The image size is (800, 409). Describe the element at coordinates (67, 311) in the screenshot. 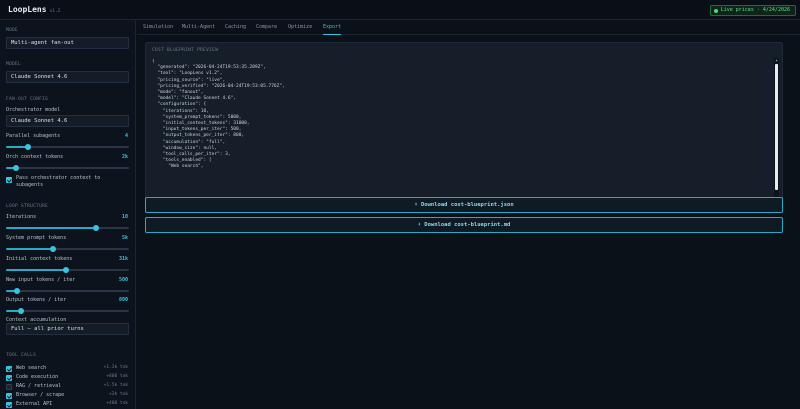

I see `output-tokens-slider` at that location.